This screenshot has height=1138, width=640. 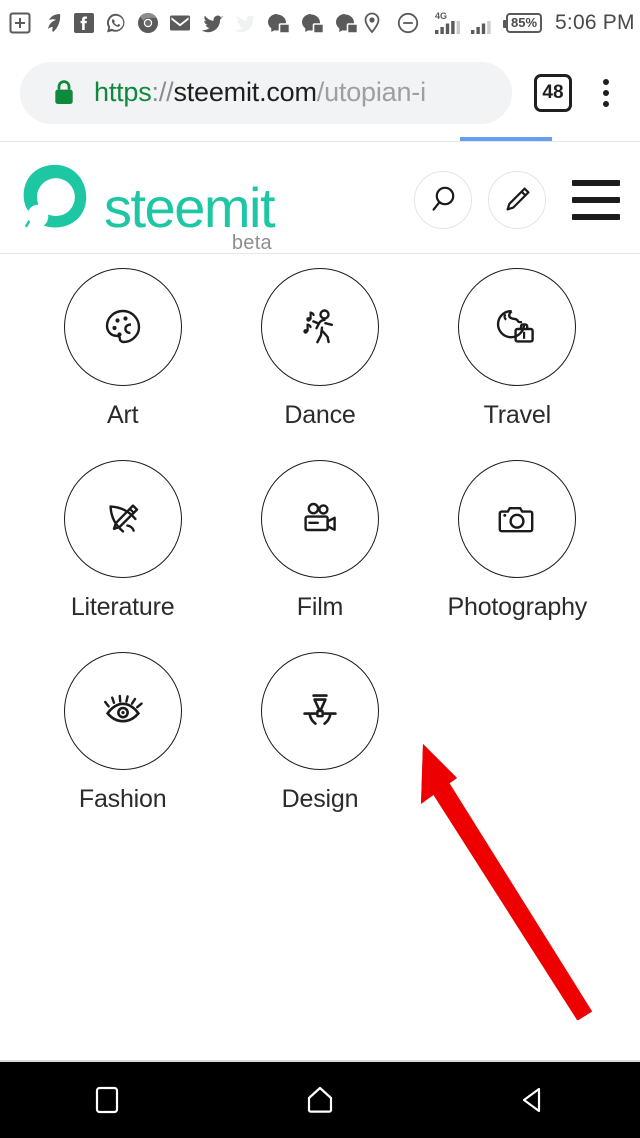 What do you see at coordinates (517, 607) in the screenshot?
I see `category-label: Photography` at bounding box center [517, 607].